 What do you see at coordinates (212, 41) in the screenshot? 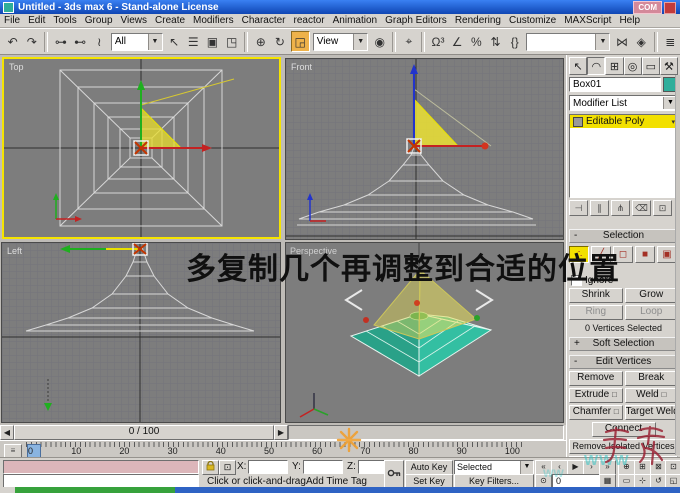
I see `rectangular-selection-icon: ▣` at bounding box center [212, 41].